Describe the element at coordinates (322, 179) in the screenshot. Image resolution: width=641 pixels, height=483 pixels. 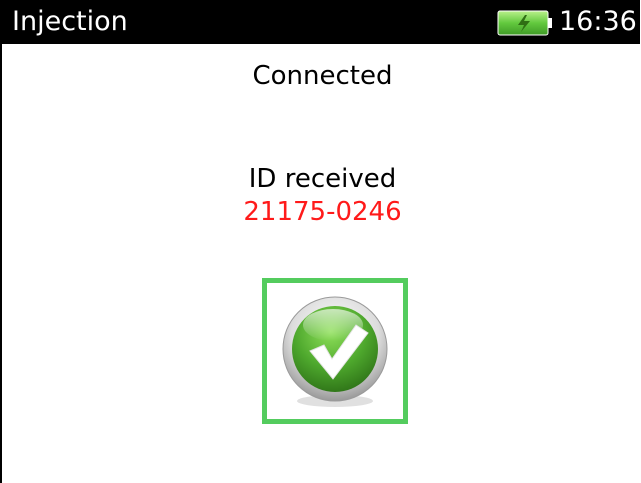
I see `id-received-label: ID received` at that location.